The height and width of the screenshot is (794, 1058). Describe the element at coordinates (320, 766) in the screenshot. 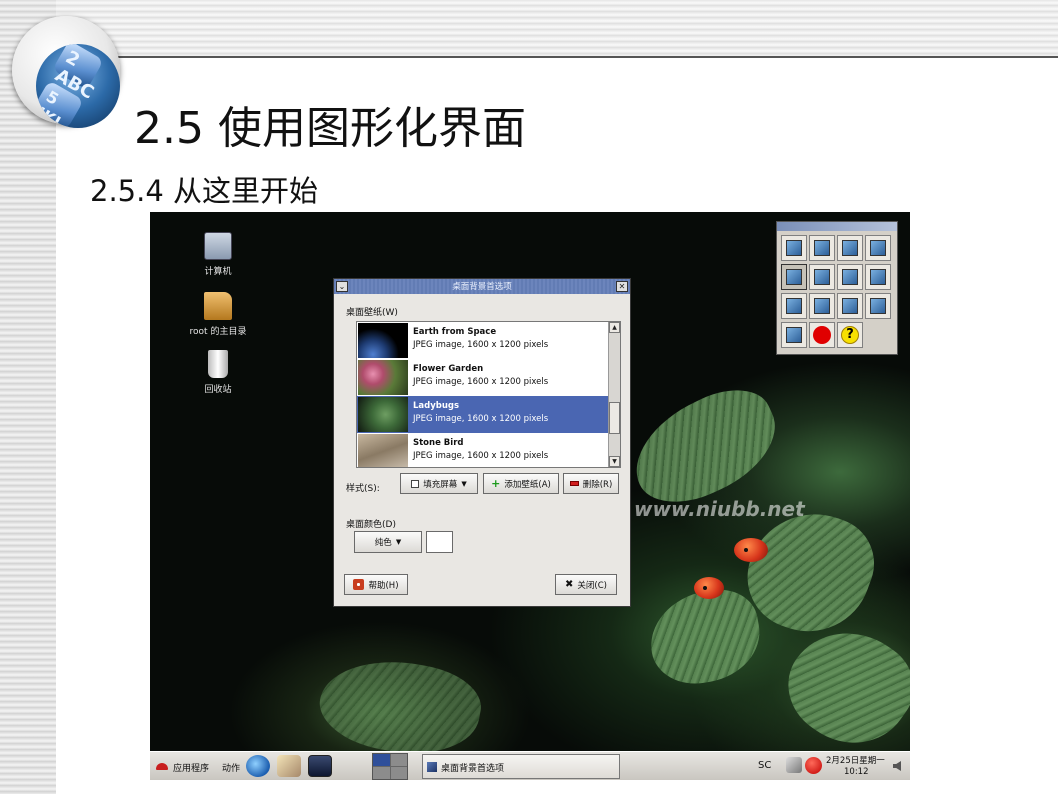

I see `terminal-icon` at that location.